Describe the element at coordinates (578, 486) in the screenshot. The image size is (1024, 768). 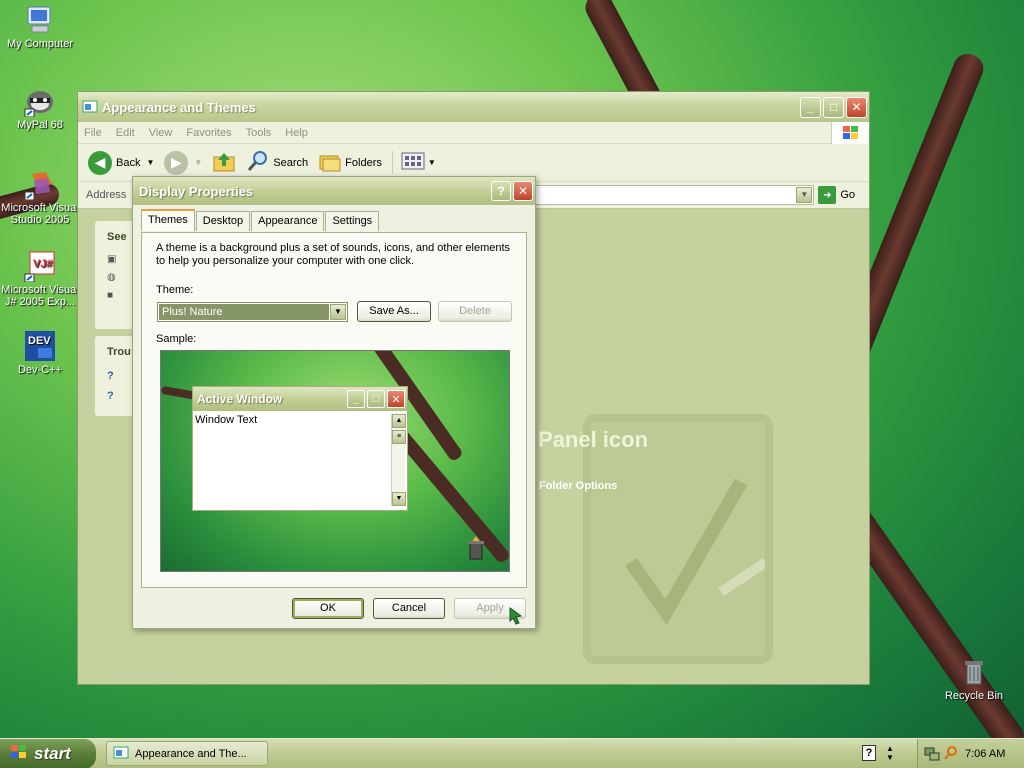
I see `folder-options-link: Folder Options` at that location.